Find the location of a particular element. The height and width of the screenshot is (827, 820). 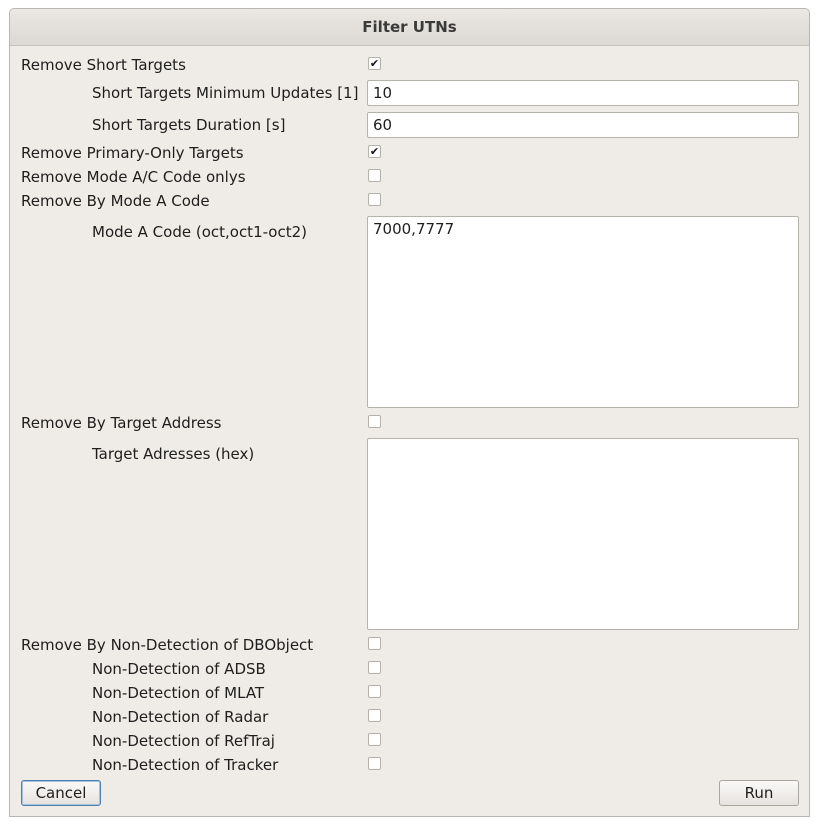

cancel-button-label: Cancel is located at coordinates (61, 793).